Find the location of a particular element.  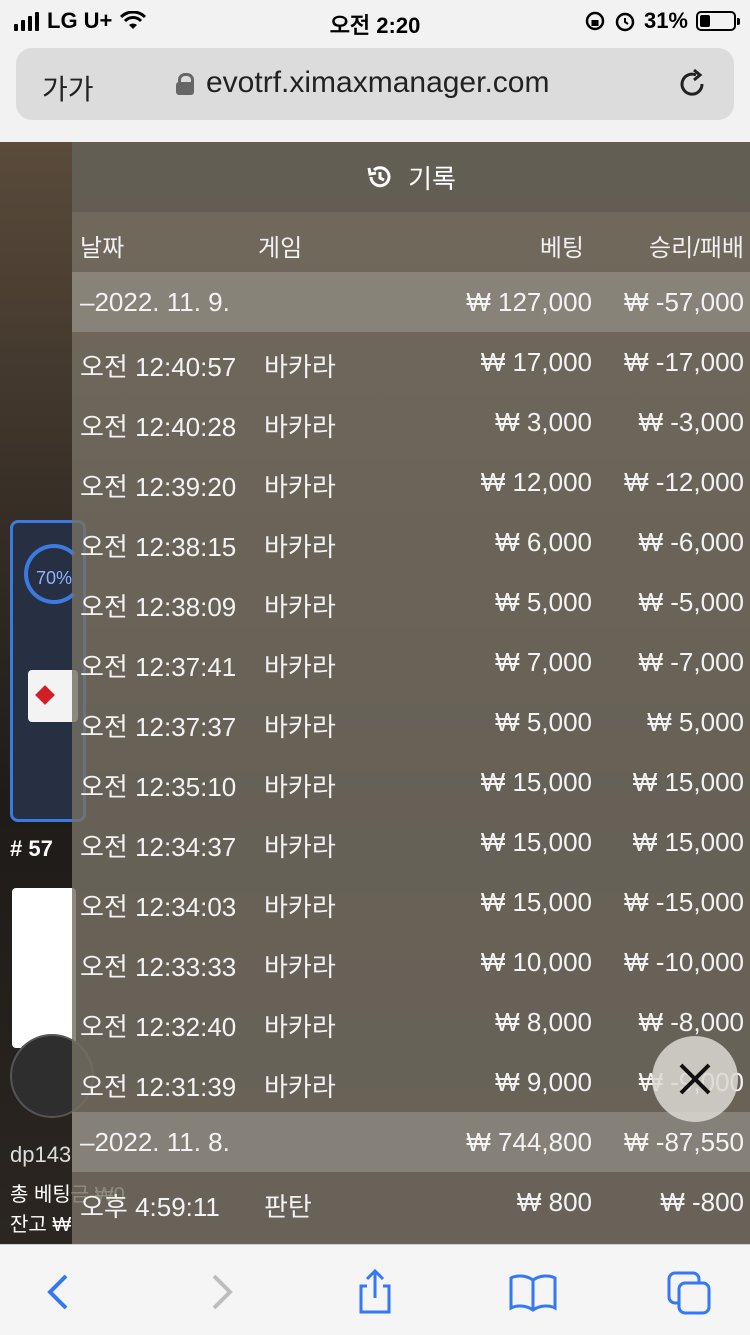

result-amount: ₩ -57,000 is located at coordinates (684, 302).